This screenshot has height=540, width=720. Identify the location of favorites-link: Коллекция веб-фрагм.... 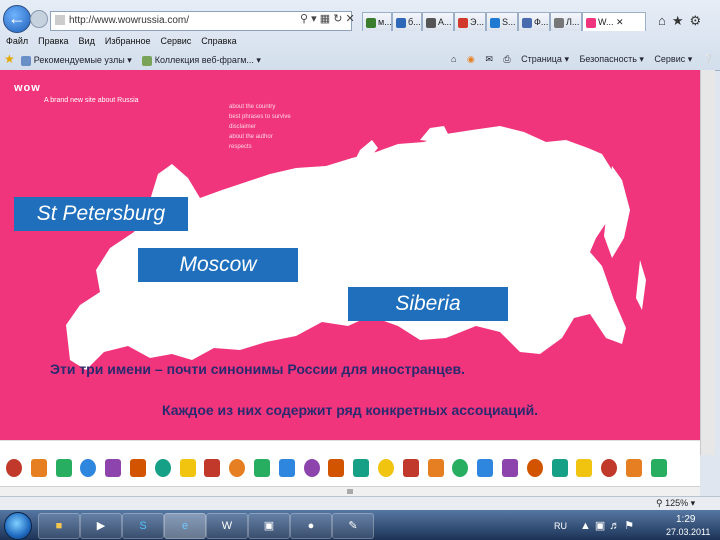
(204, 60).